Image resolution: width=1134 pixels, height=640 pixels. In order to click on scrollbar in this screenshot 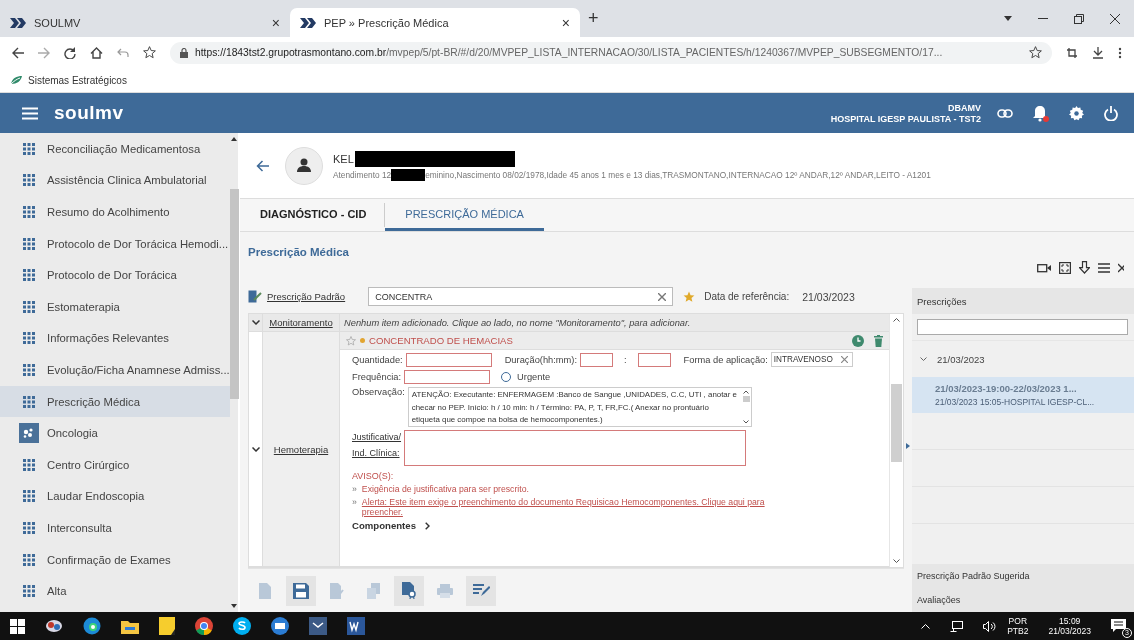, I will do `click(896, 440)`.